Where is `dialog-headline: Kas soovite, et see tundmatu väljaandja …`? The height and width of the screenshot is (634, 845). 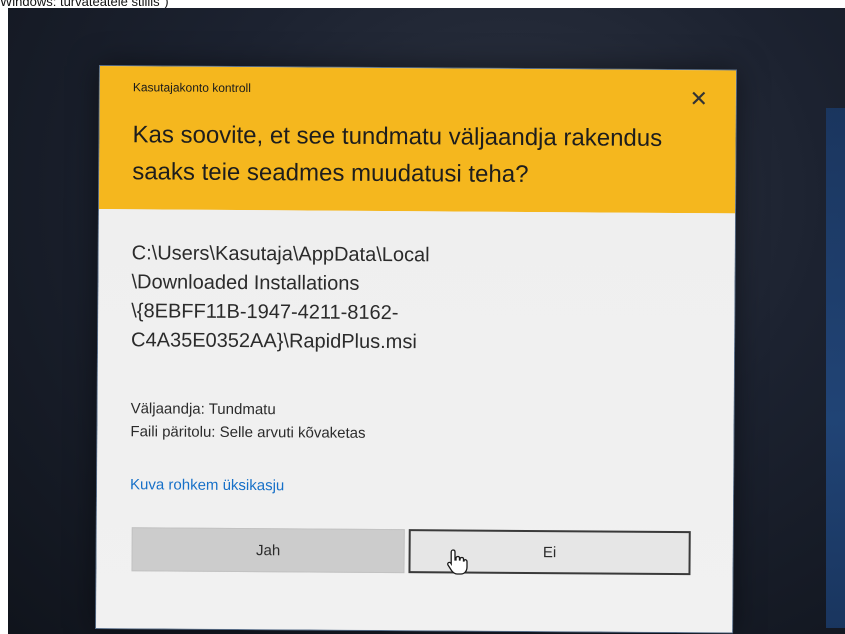 dialog-headline: Kas soovite, et see tundmatu väljaandja … is located at coordinates (397, 154).